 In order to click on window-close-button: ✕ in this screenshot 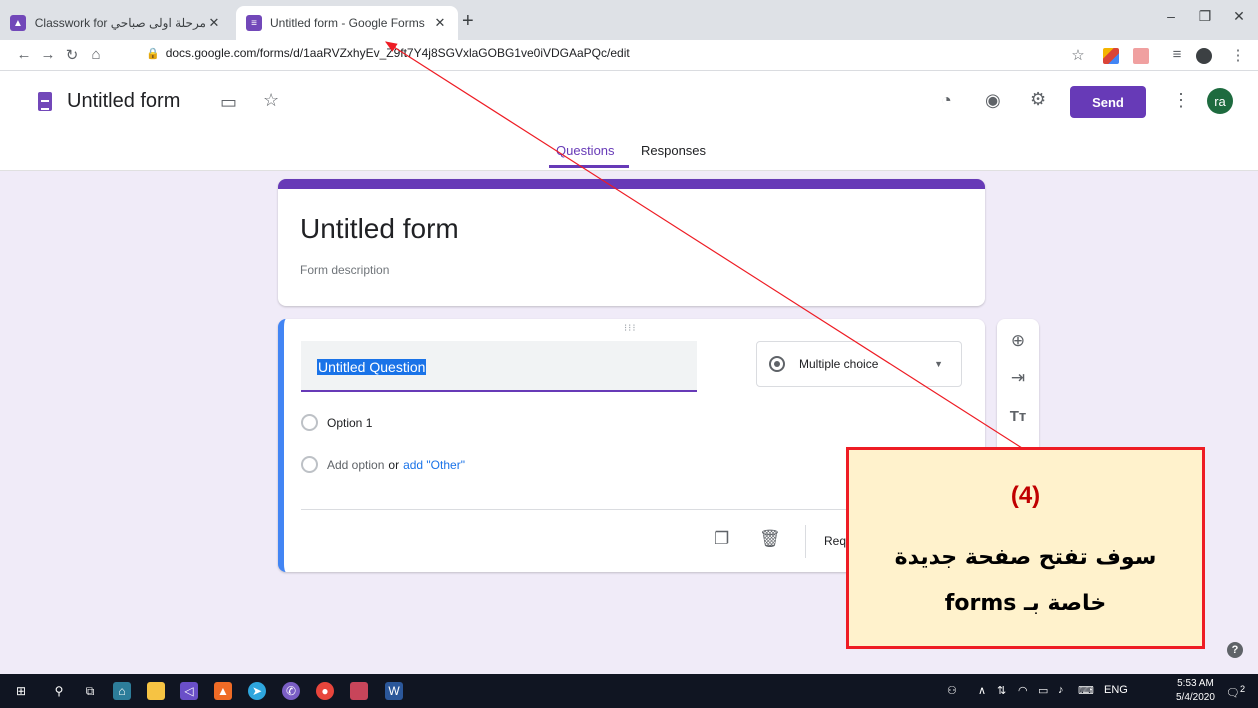, I will do `click(1239, 16)`.